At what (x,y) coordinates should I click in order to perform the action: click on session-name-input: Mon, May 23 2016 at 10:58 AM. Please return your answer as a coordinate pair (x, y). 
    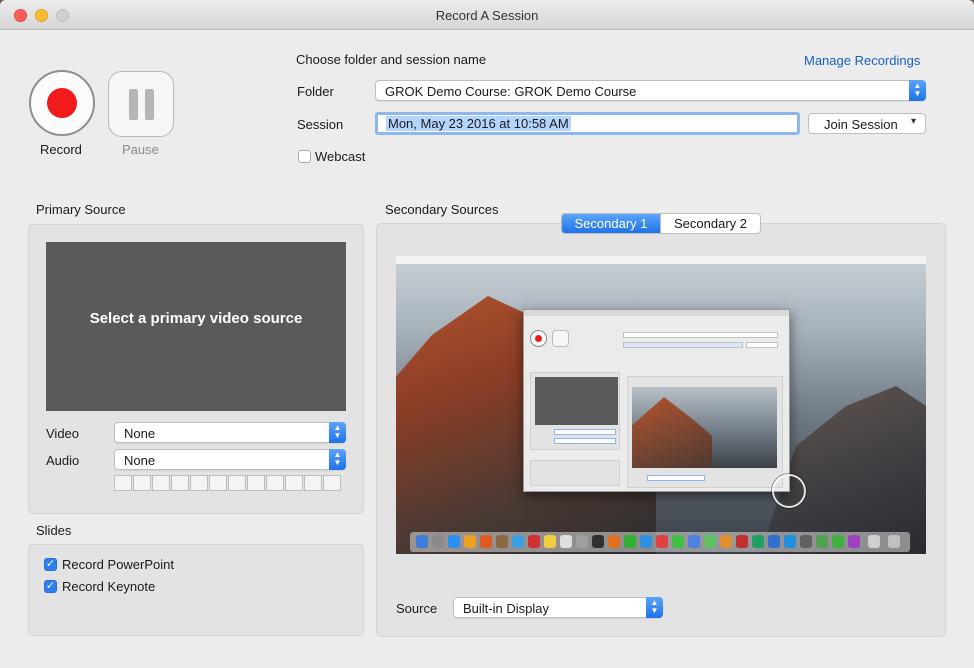
    Looking at the image, I should click on (587, 123).